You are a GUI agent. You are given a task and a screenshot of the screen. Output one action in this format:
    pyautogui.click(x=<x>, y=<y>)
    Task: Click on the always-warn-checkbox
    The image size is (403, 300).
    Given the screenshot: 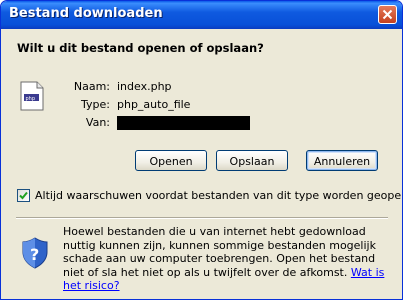 What is the action you would take?
    pyautogui.click(x=23, y=195)
    